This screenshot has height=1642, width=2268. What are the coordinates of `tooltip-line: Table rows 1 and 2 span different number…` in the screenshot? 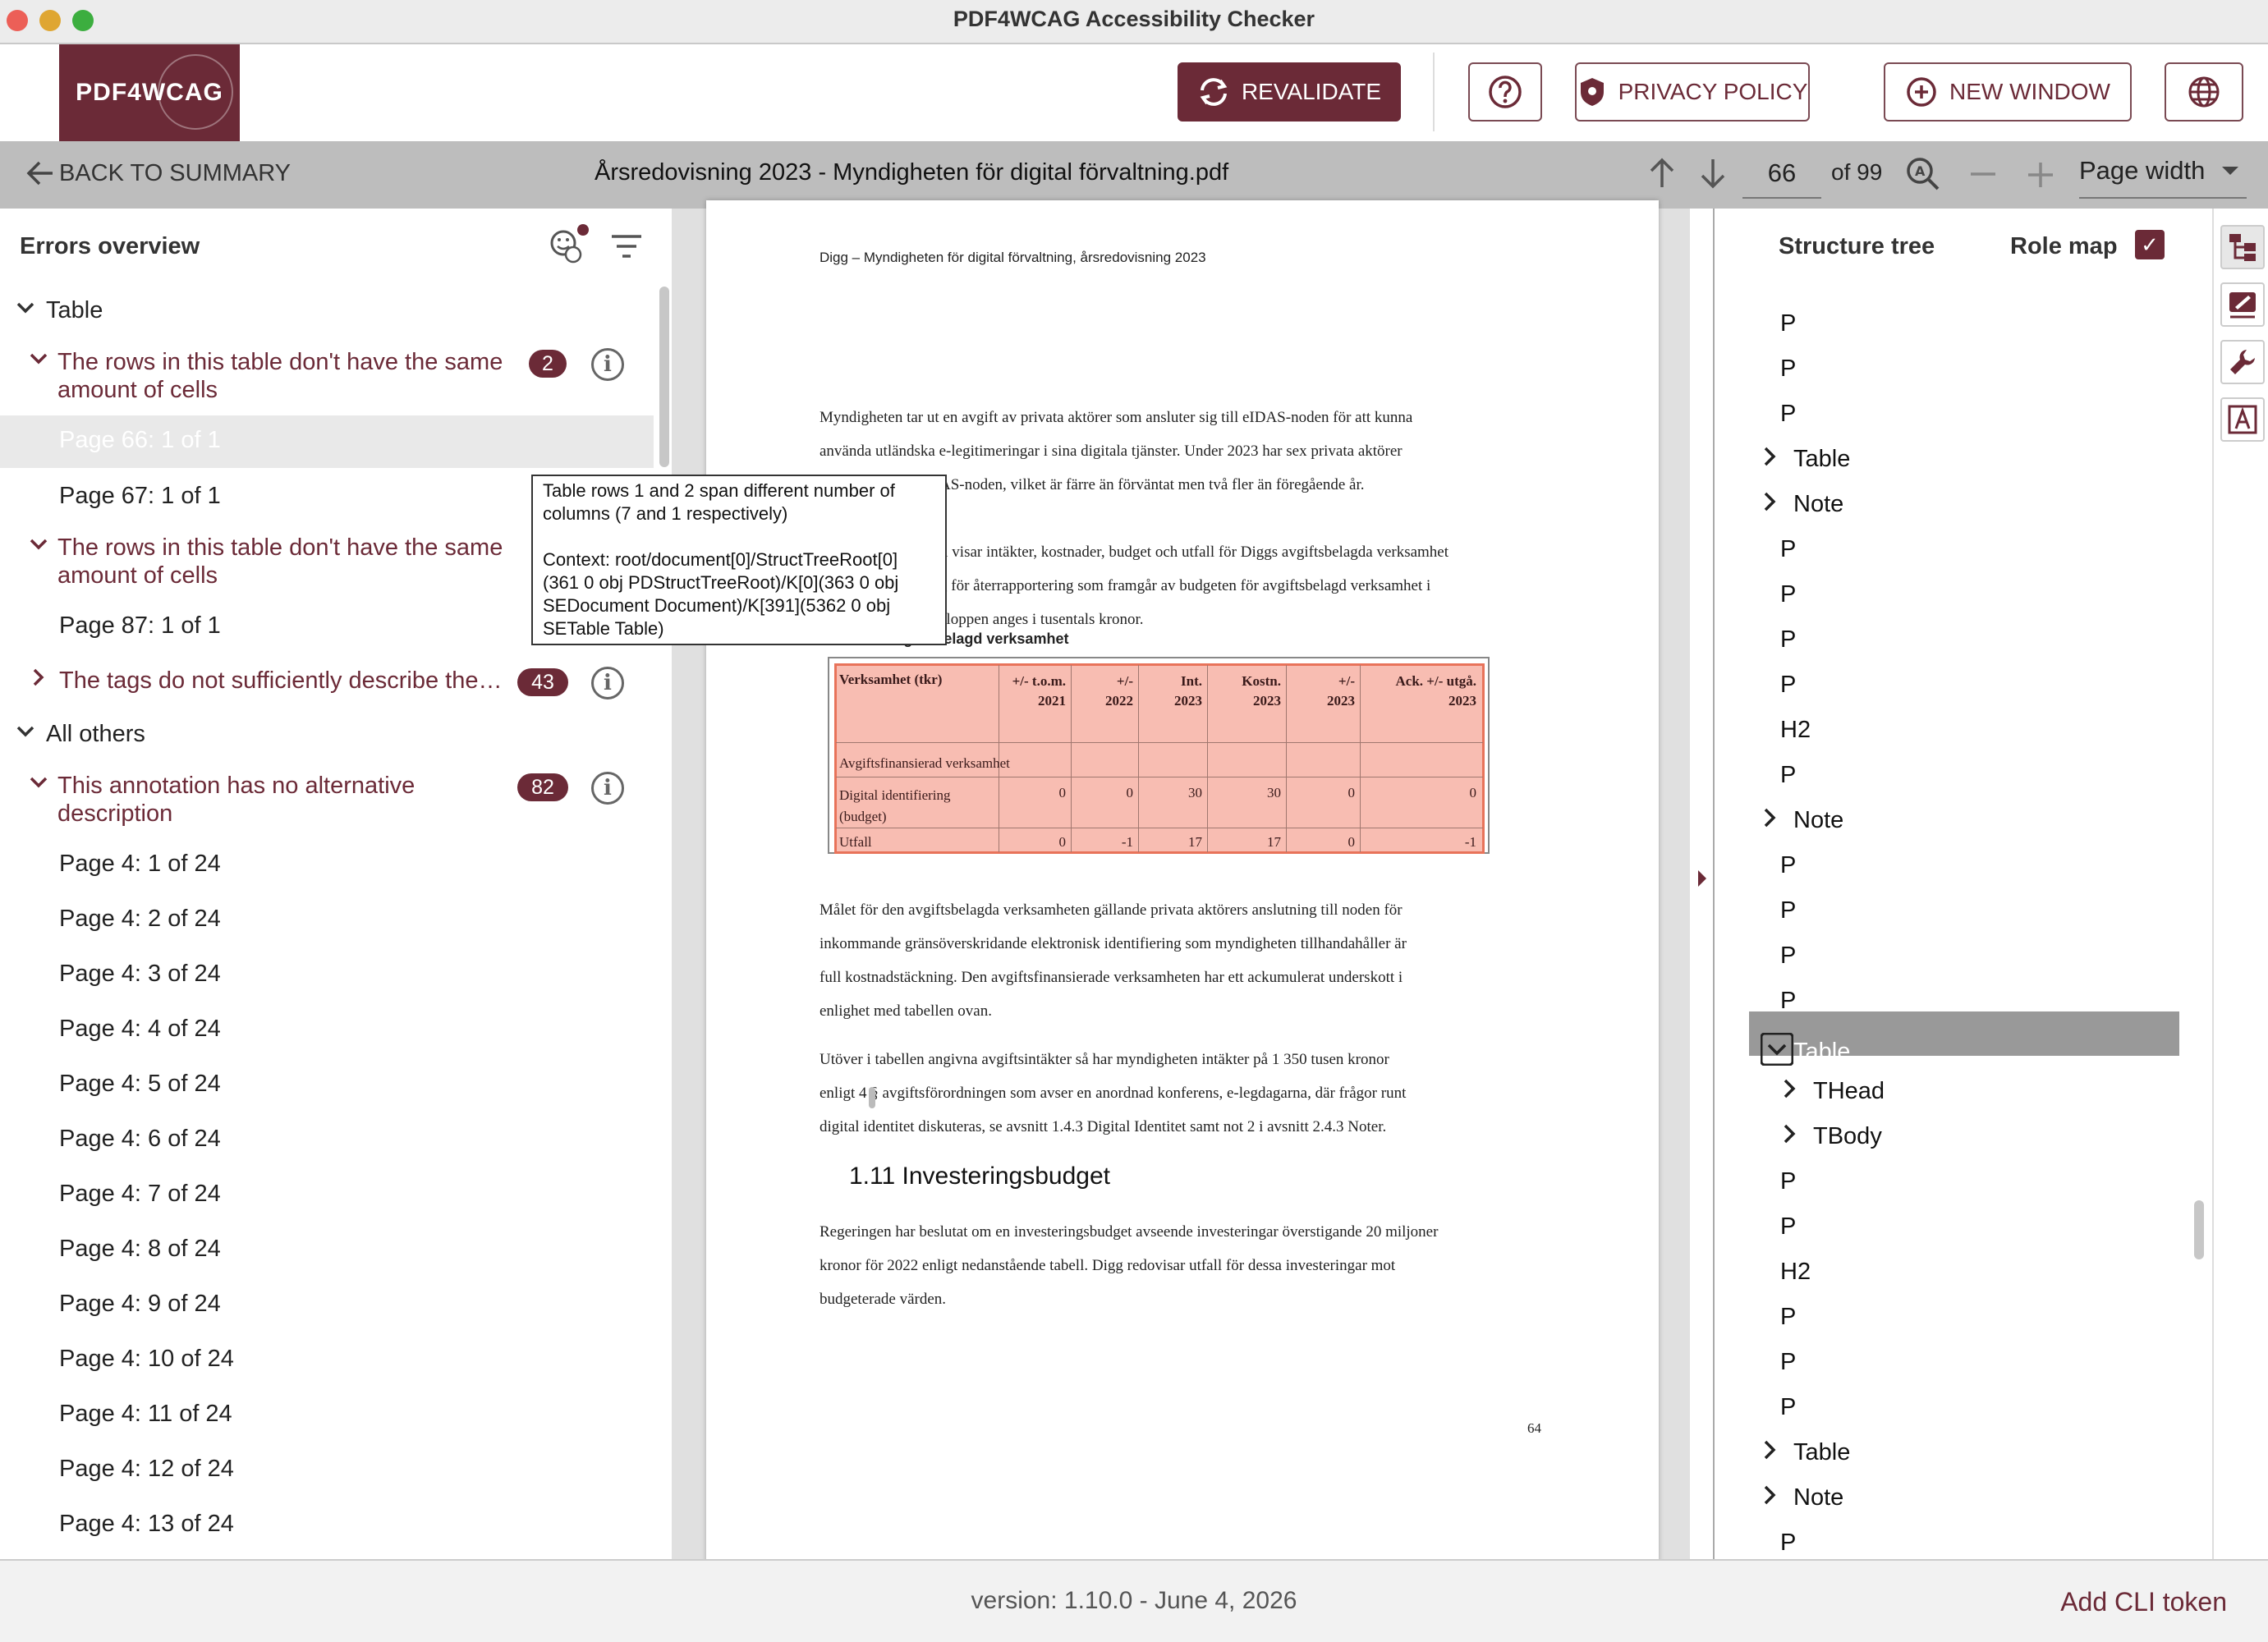 It's located at (719, 490).